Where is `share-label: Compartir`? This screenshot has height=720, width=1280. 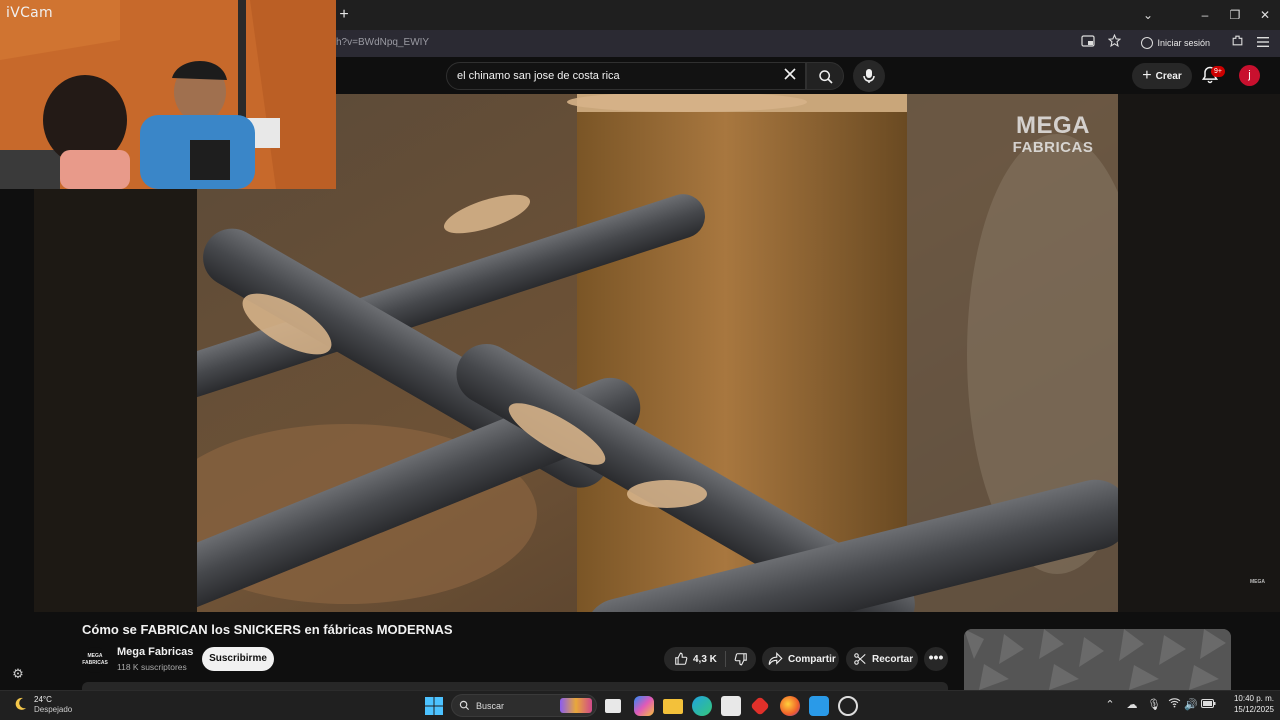
share-label: Compartir is located at coordinates (812, 659).